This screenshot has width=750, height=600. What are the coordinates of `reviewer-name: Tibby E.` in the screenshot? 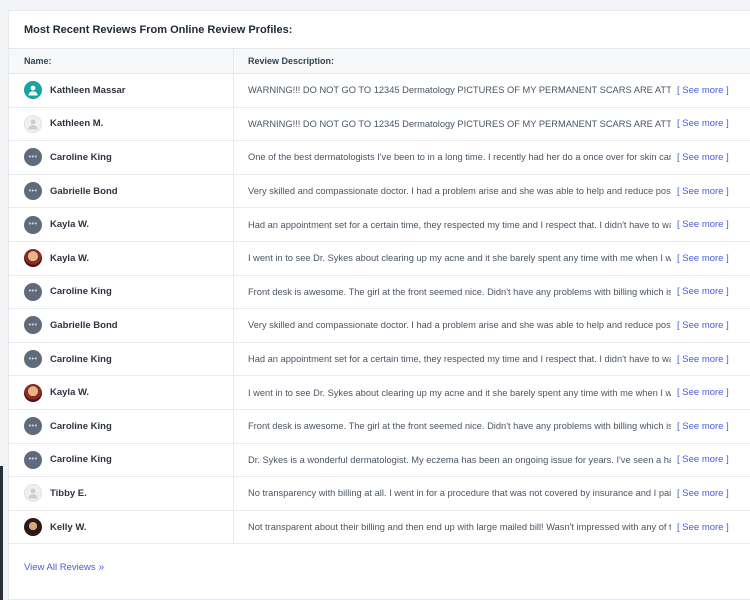 It's located at (68, 493).